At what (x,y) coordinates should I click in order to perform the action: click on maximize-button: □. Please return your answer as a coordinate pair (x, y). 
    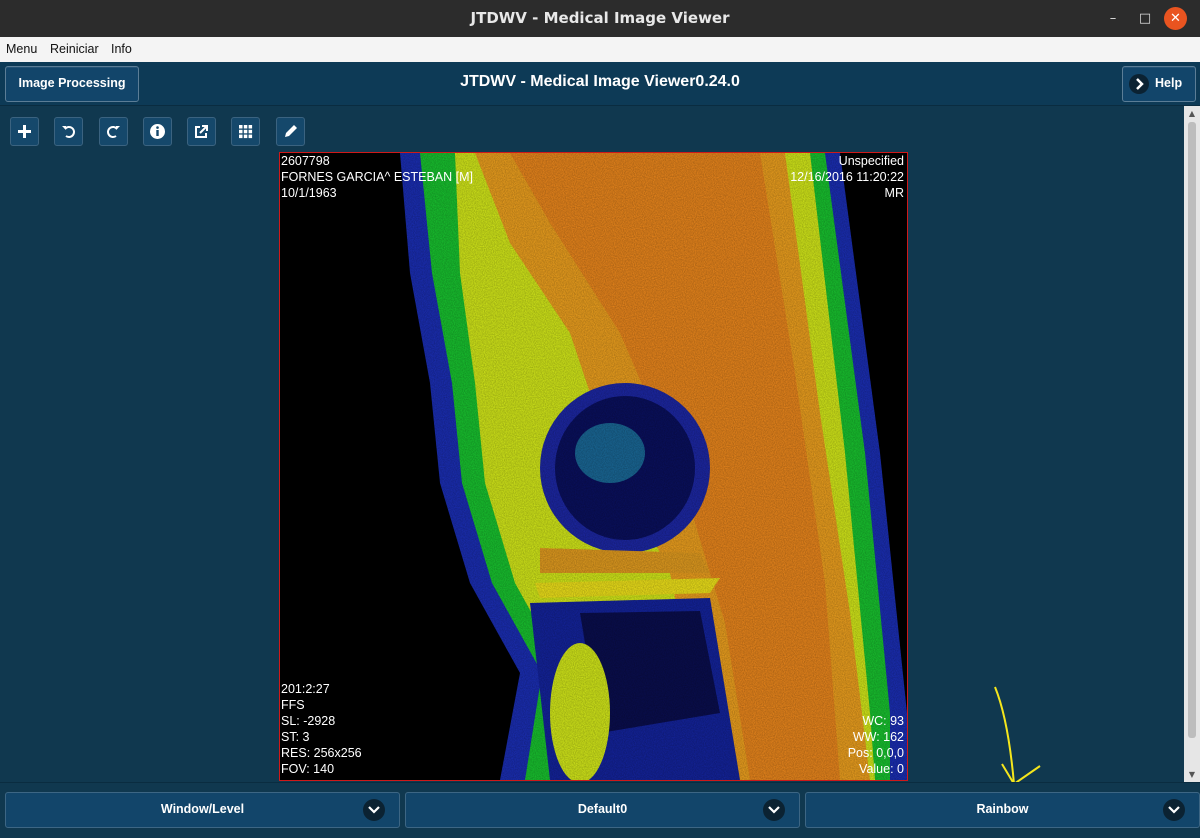
    Looking at the image, I should click on (1145, 19).